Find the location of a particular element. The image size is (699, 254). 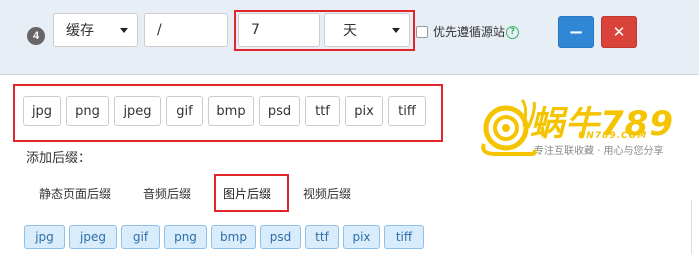

minus-icon: − is located at coordinates (576, 32).